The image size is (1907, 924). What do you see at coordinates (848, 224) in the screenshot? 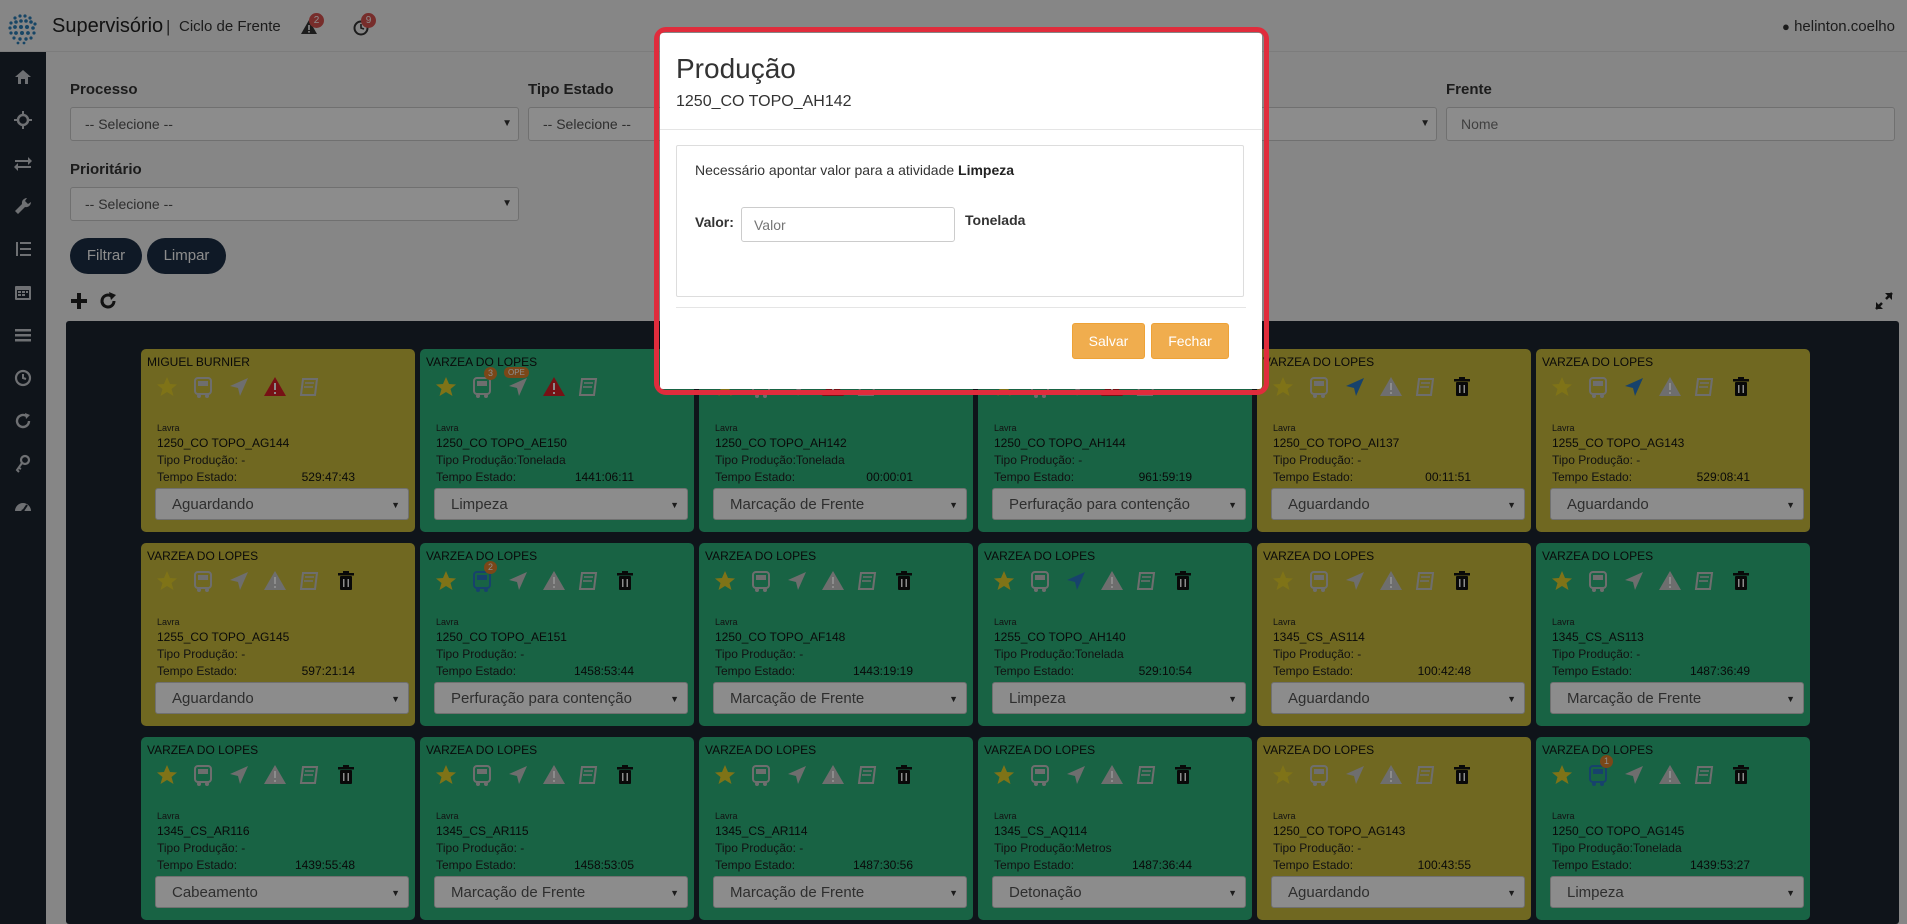
I see `valor-input` at bounding box center [848, 224].